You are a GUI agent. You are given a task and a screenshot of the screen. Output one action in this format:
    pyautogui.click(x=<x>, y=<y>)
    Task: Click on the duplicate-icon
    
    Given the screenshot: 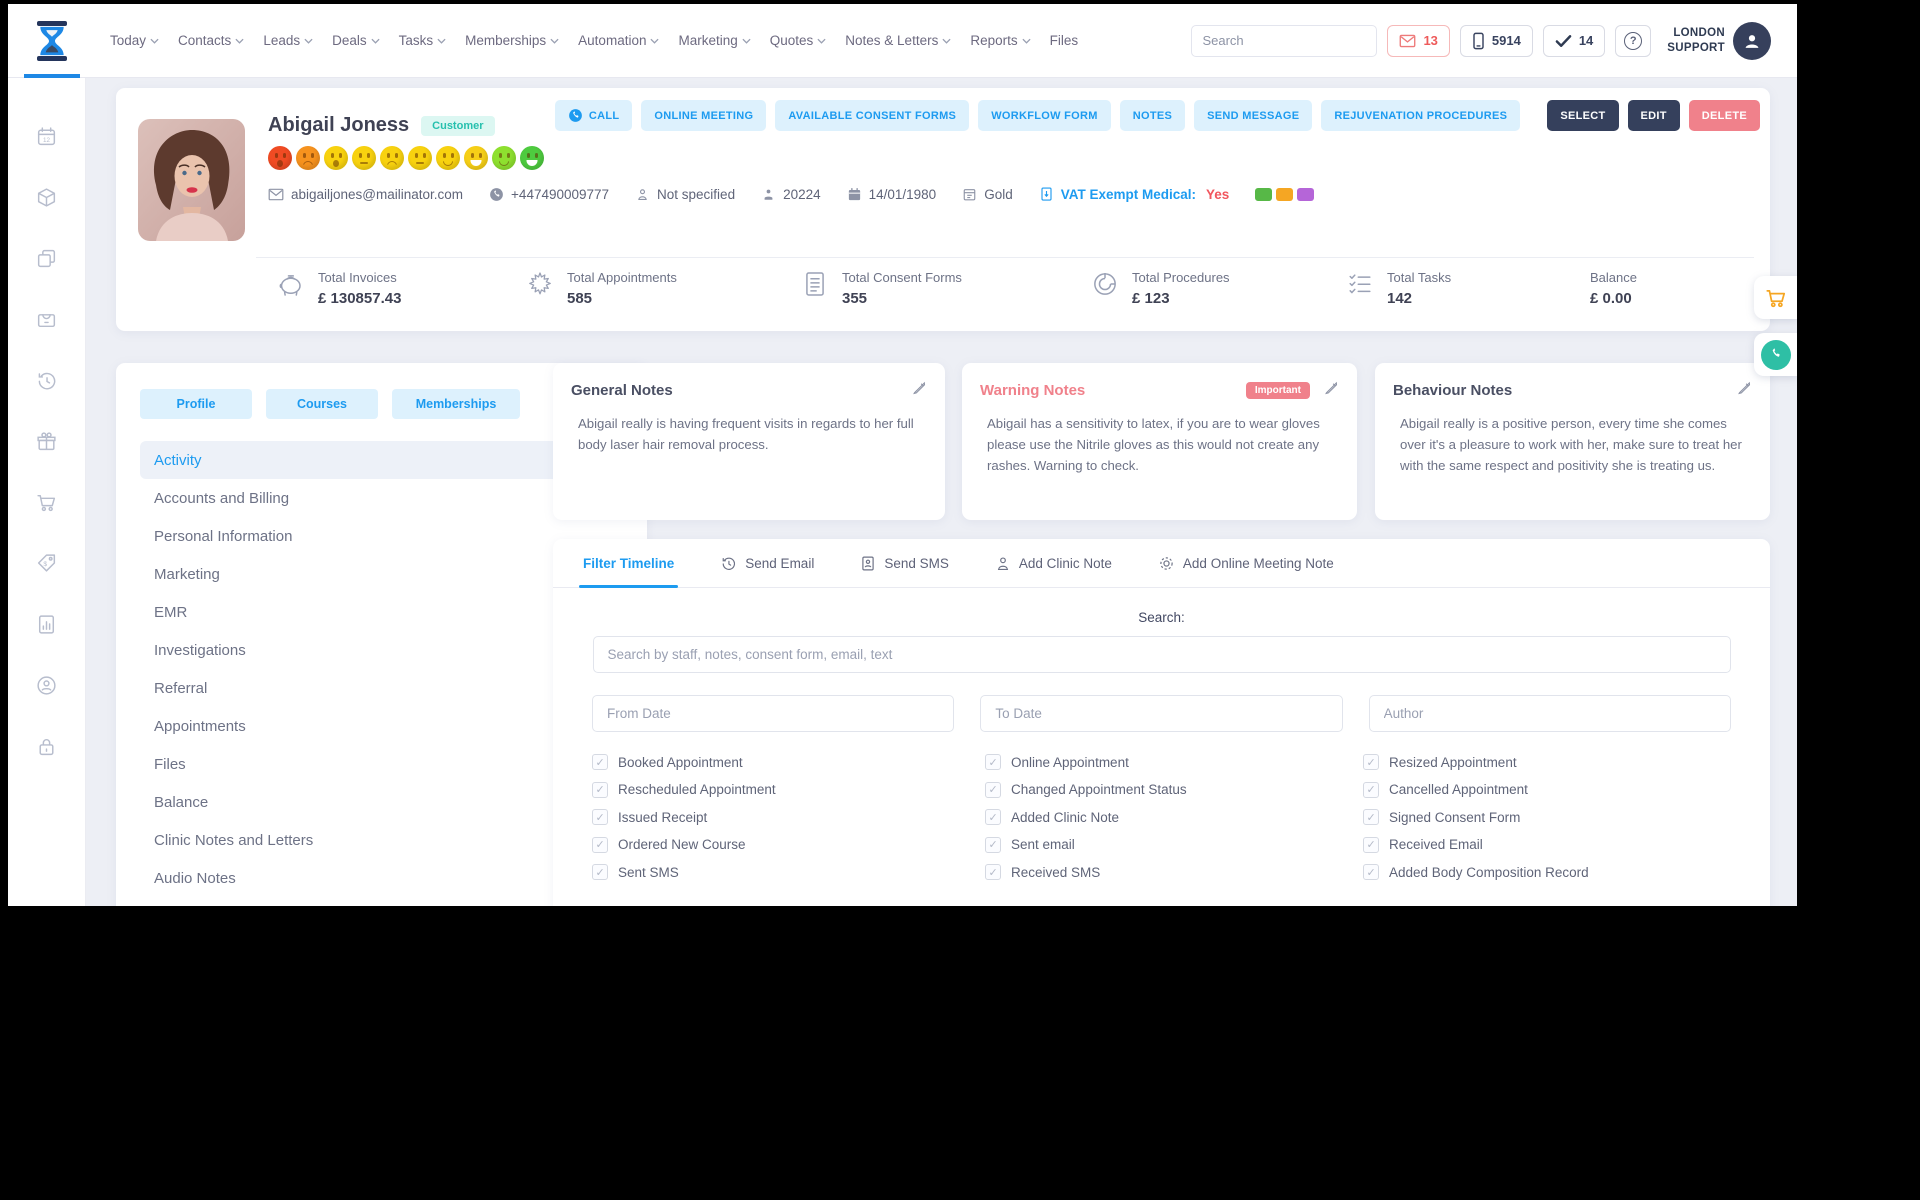 What is the action you would take?
    pyautogui.click(x=47, y=258)
    